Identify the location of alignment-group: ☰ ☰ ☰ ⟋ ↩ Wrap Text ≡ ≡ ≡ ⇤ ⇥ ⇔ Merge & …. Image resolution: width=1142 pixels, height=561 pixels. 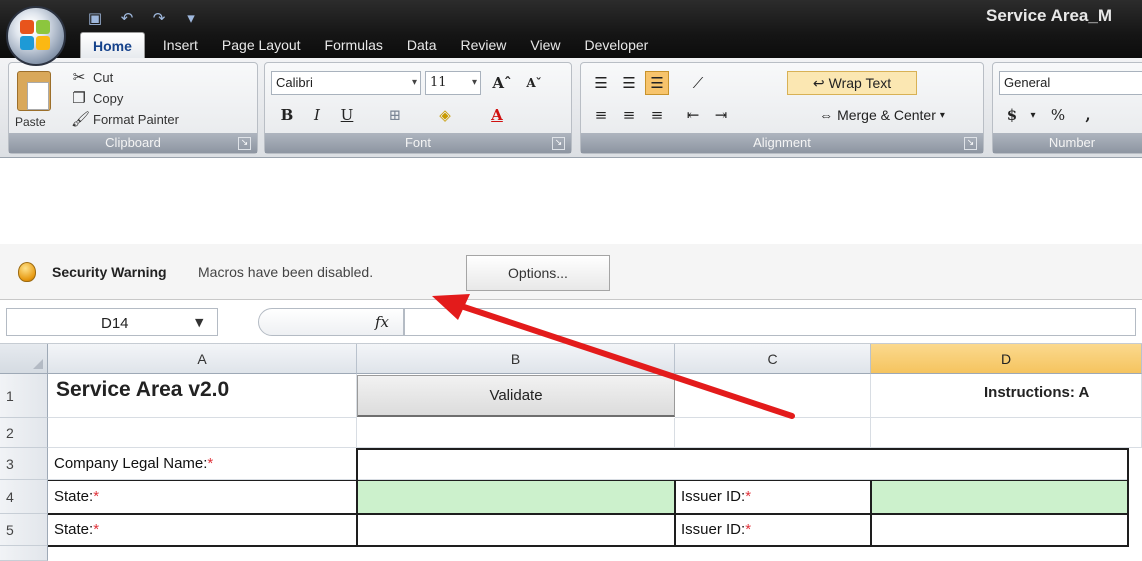
(782, 108).